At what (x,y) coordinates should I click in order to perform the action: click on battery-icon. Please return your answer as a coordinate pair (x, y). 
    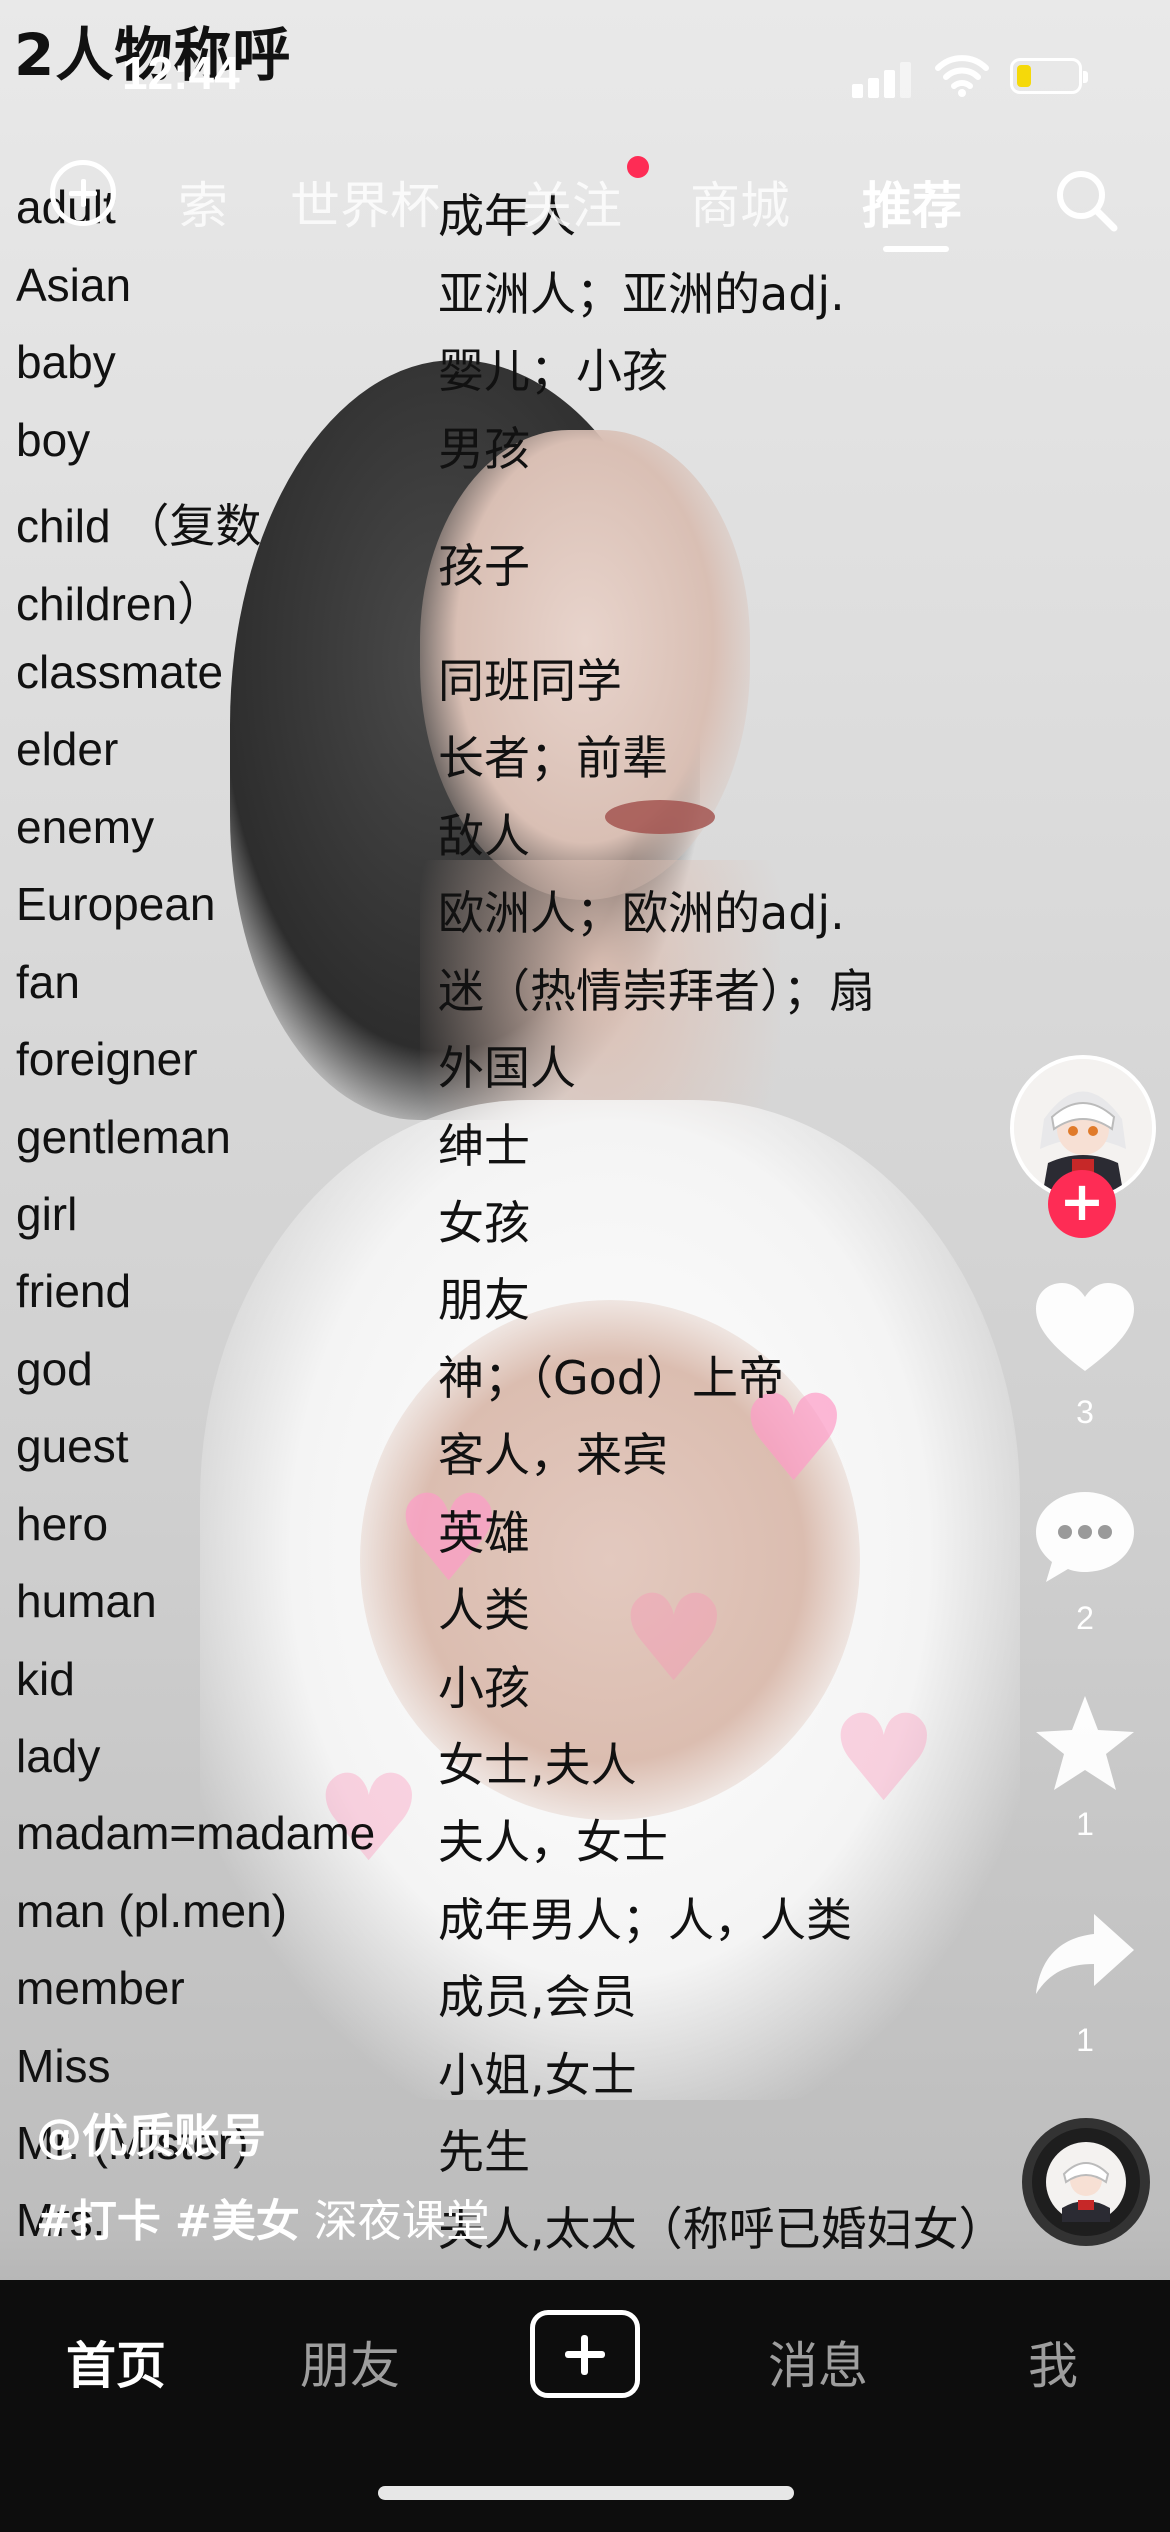
    Looking at the image, I should click on (1049, 76).